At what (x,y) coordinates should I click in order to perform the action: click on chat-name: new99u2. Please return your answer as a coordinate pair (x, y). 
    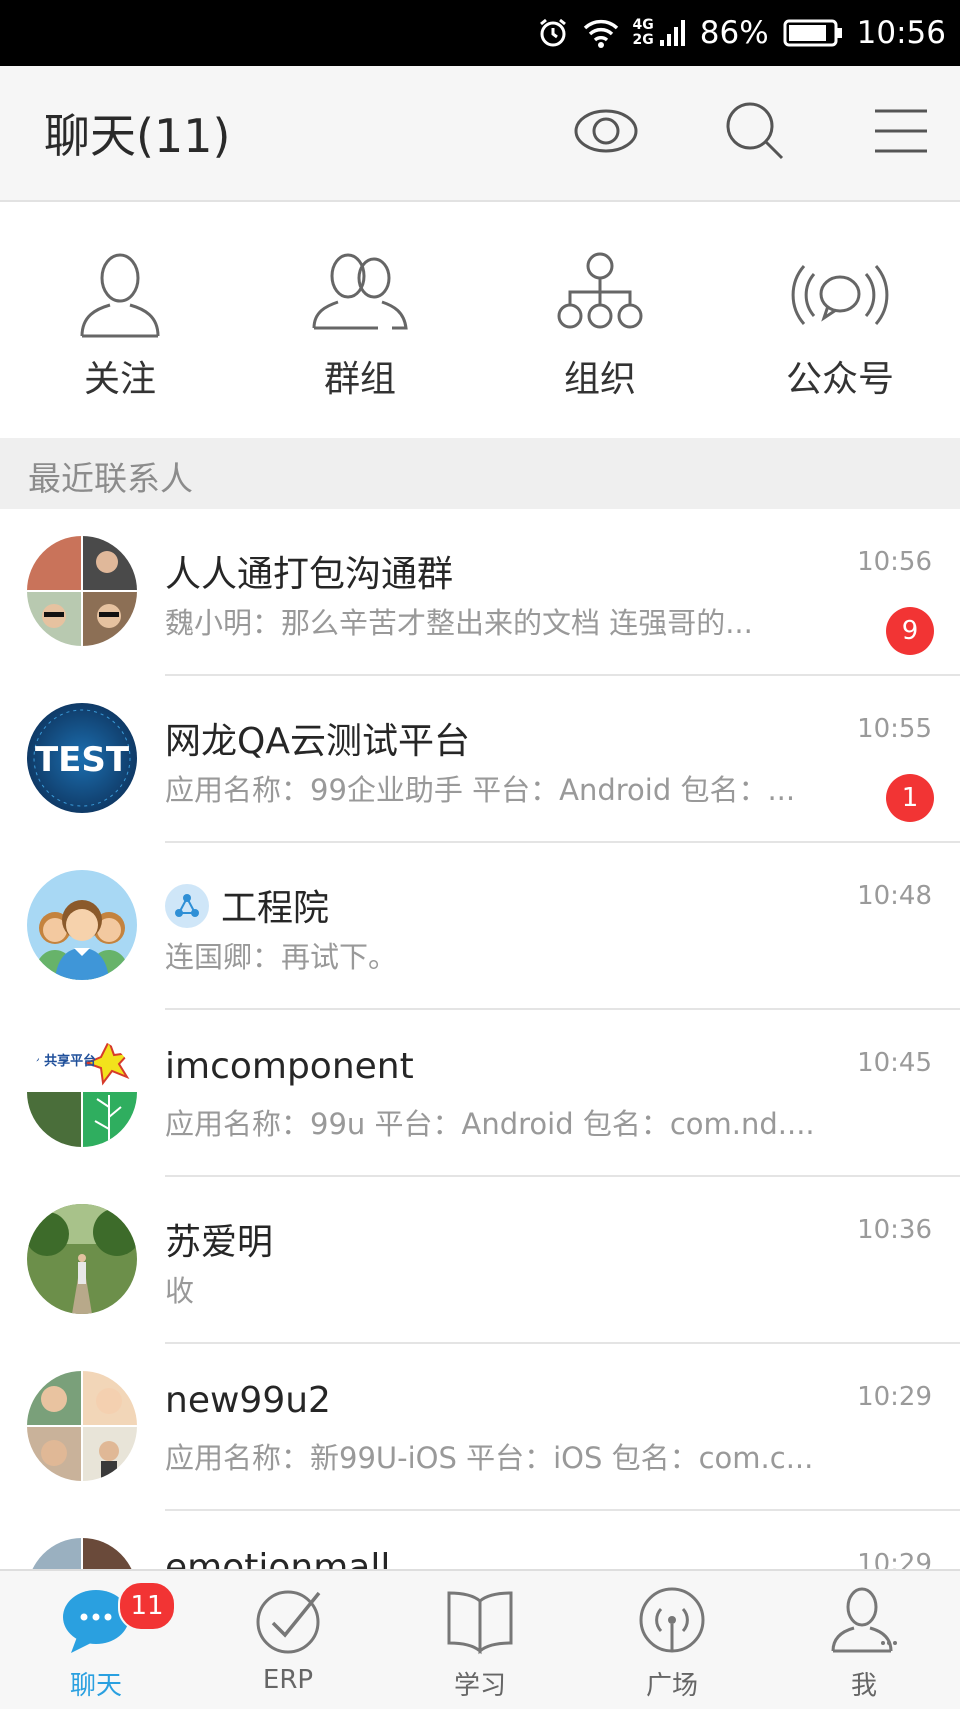
    Looking at the image, I should click on (248, 1400).